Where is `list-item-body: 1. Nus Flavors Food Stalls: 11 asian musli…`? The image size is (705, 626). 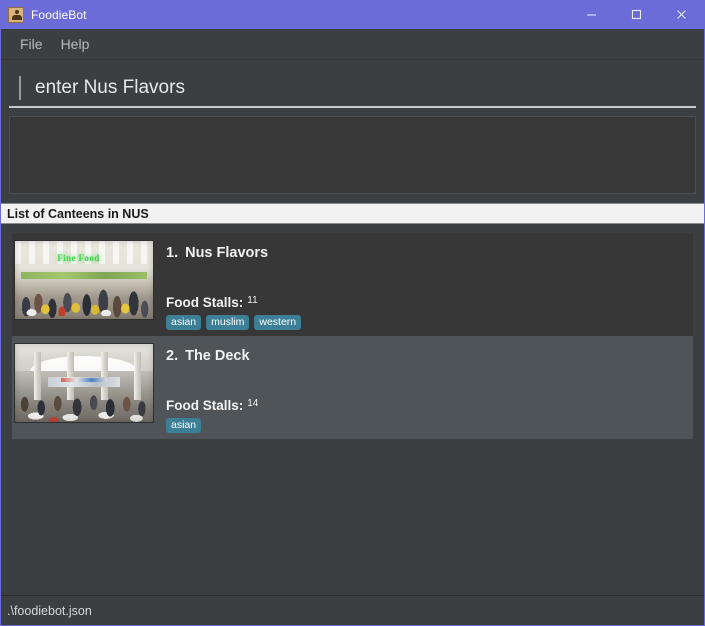
list-item-body: 1. Nus Flavors Food Stalls: 11 asian musli… is located at coordinates (429, 284).